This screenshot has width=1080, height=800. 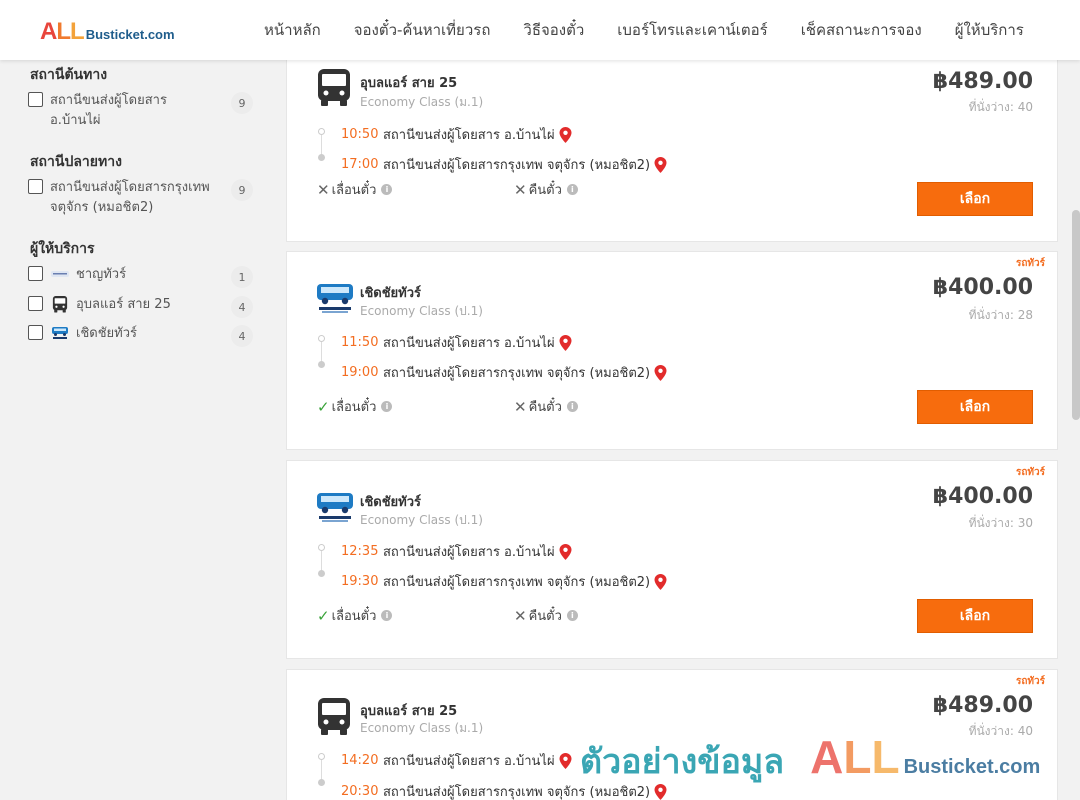 What do you see at coordinates (692, 30) in the screenshot?
I see `nav-phone-counters: เบอร์โทรและเคาน์เตอร์` at bounding box center [692, 30].